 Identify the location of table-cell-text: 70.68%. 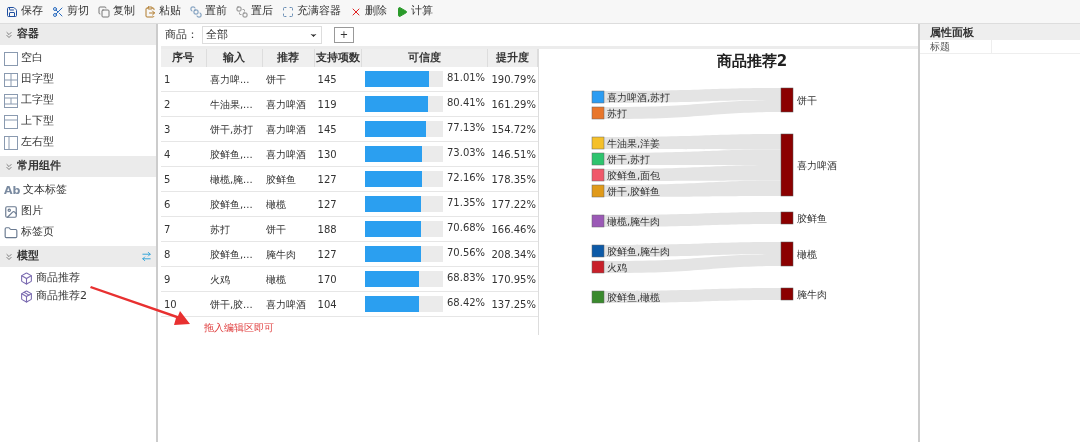
(467, 227).